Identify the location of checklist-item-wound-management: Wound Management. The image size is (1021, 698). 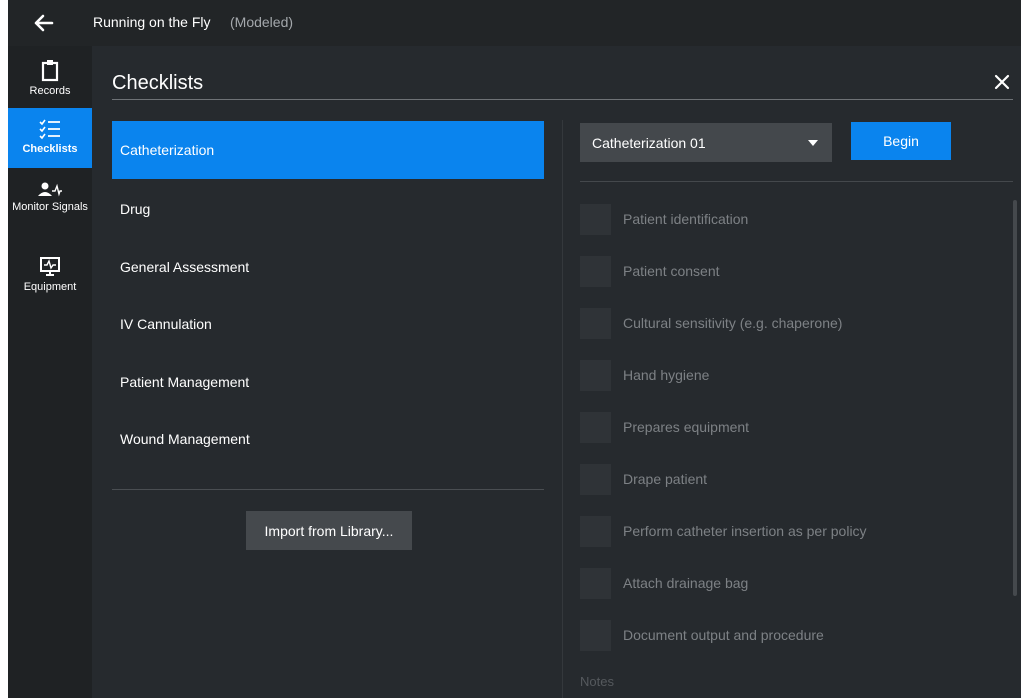
(328, 439).